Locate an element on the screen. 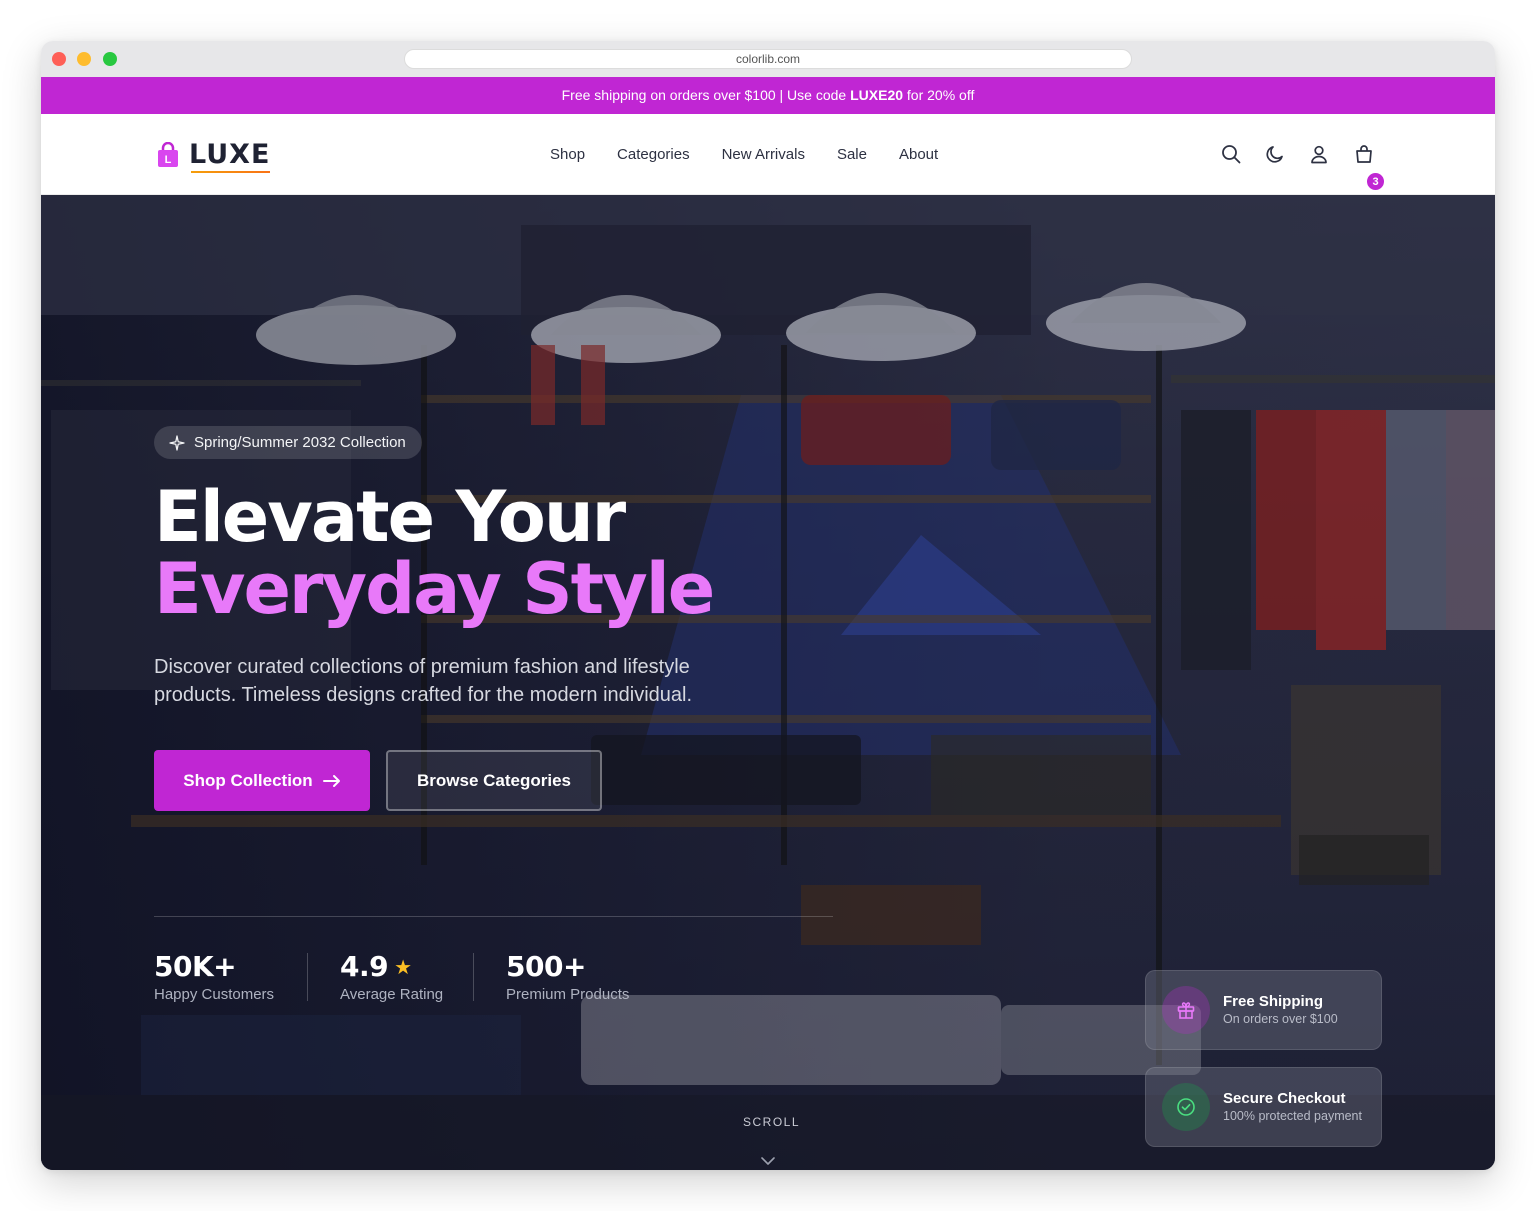 The height and width of the screenshot is (1211, 1536). logo: L LUXE is located at coordinates (213, 156).